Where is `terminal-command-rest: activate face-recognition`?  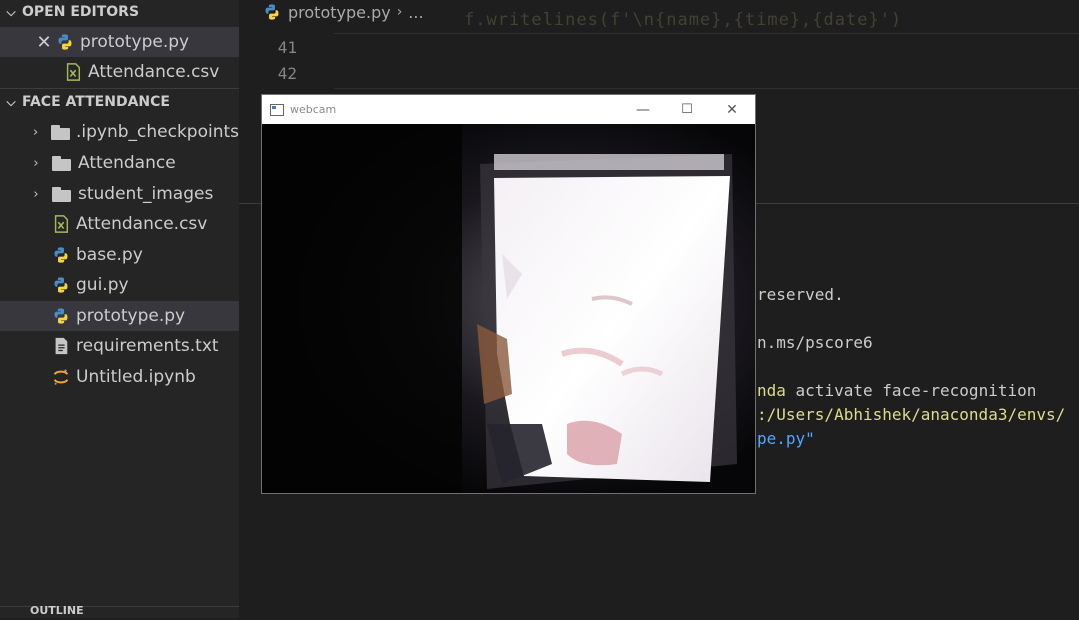
terminal-command-rest: activate face-recognition is located at coordinates (911, 390).